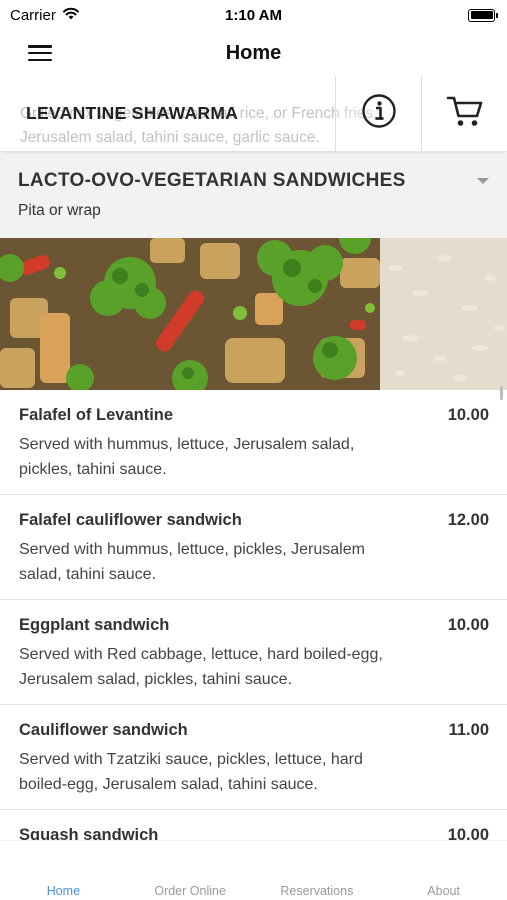  What do you see at coordinates (317, 891) in the screenshot?
I see `tab-label: Reservations` at bounding box center [317, 891].